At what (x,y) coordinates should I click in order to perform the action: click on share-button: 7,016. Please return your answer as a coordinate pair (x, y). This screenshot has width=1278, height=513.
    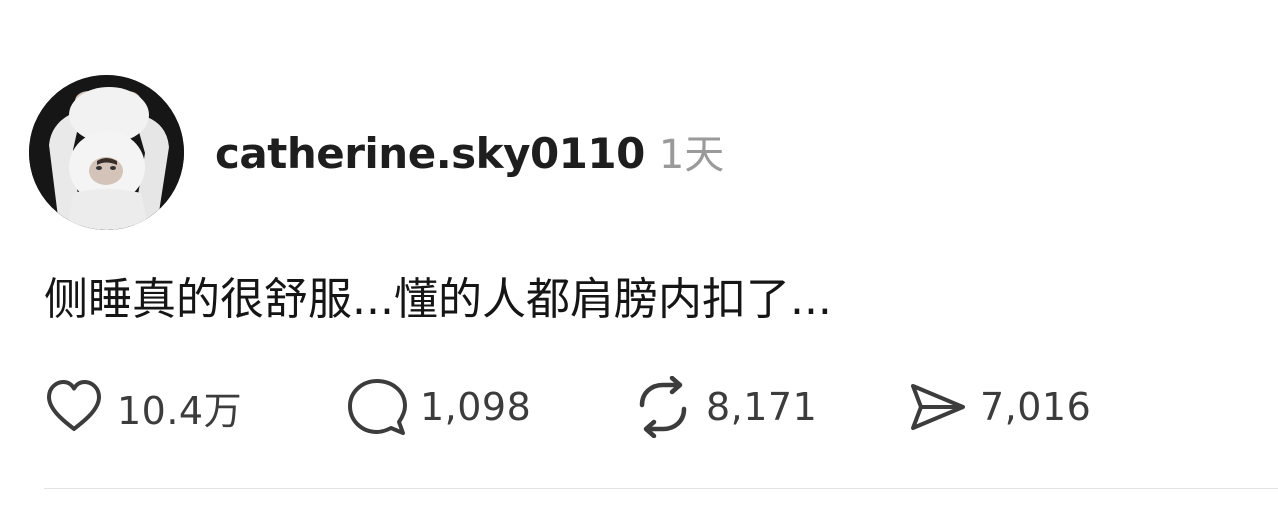
    Looking at the image, I should click on (998, 407).